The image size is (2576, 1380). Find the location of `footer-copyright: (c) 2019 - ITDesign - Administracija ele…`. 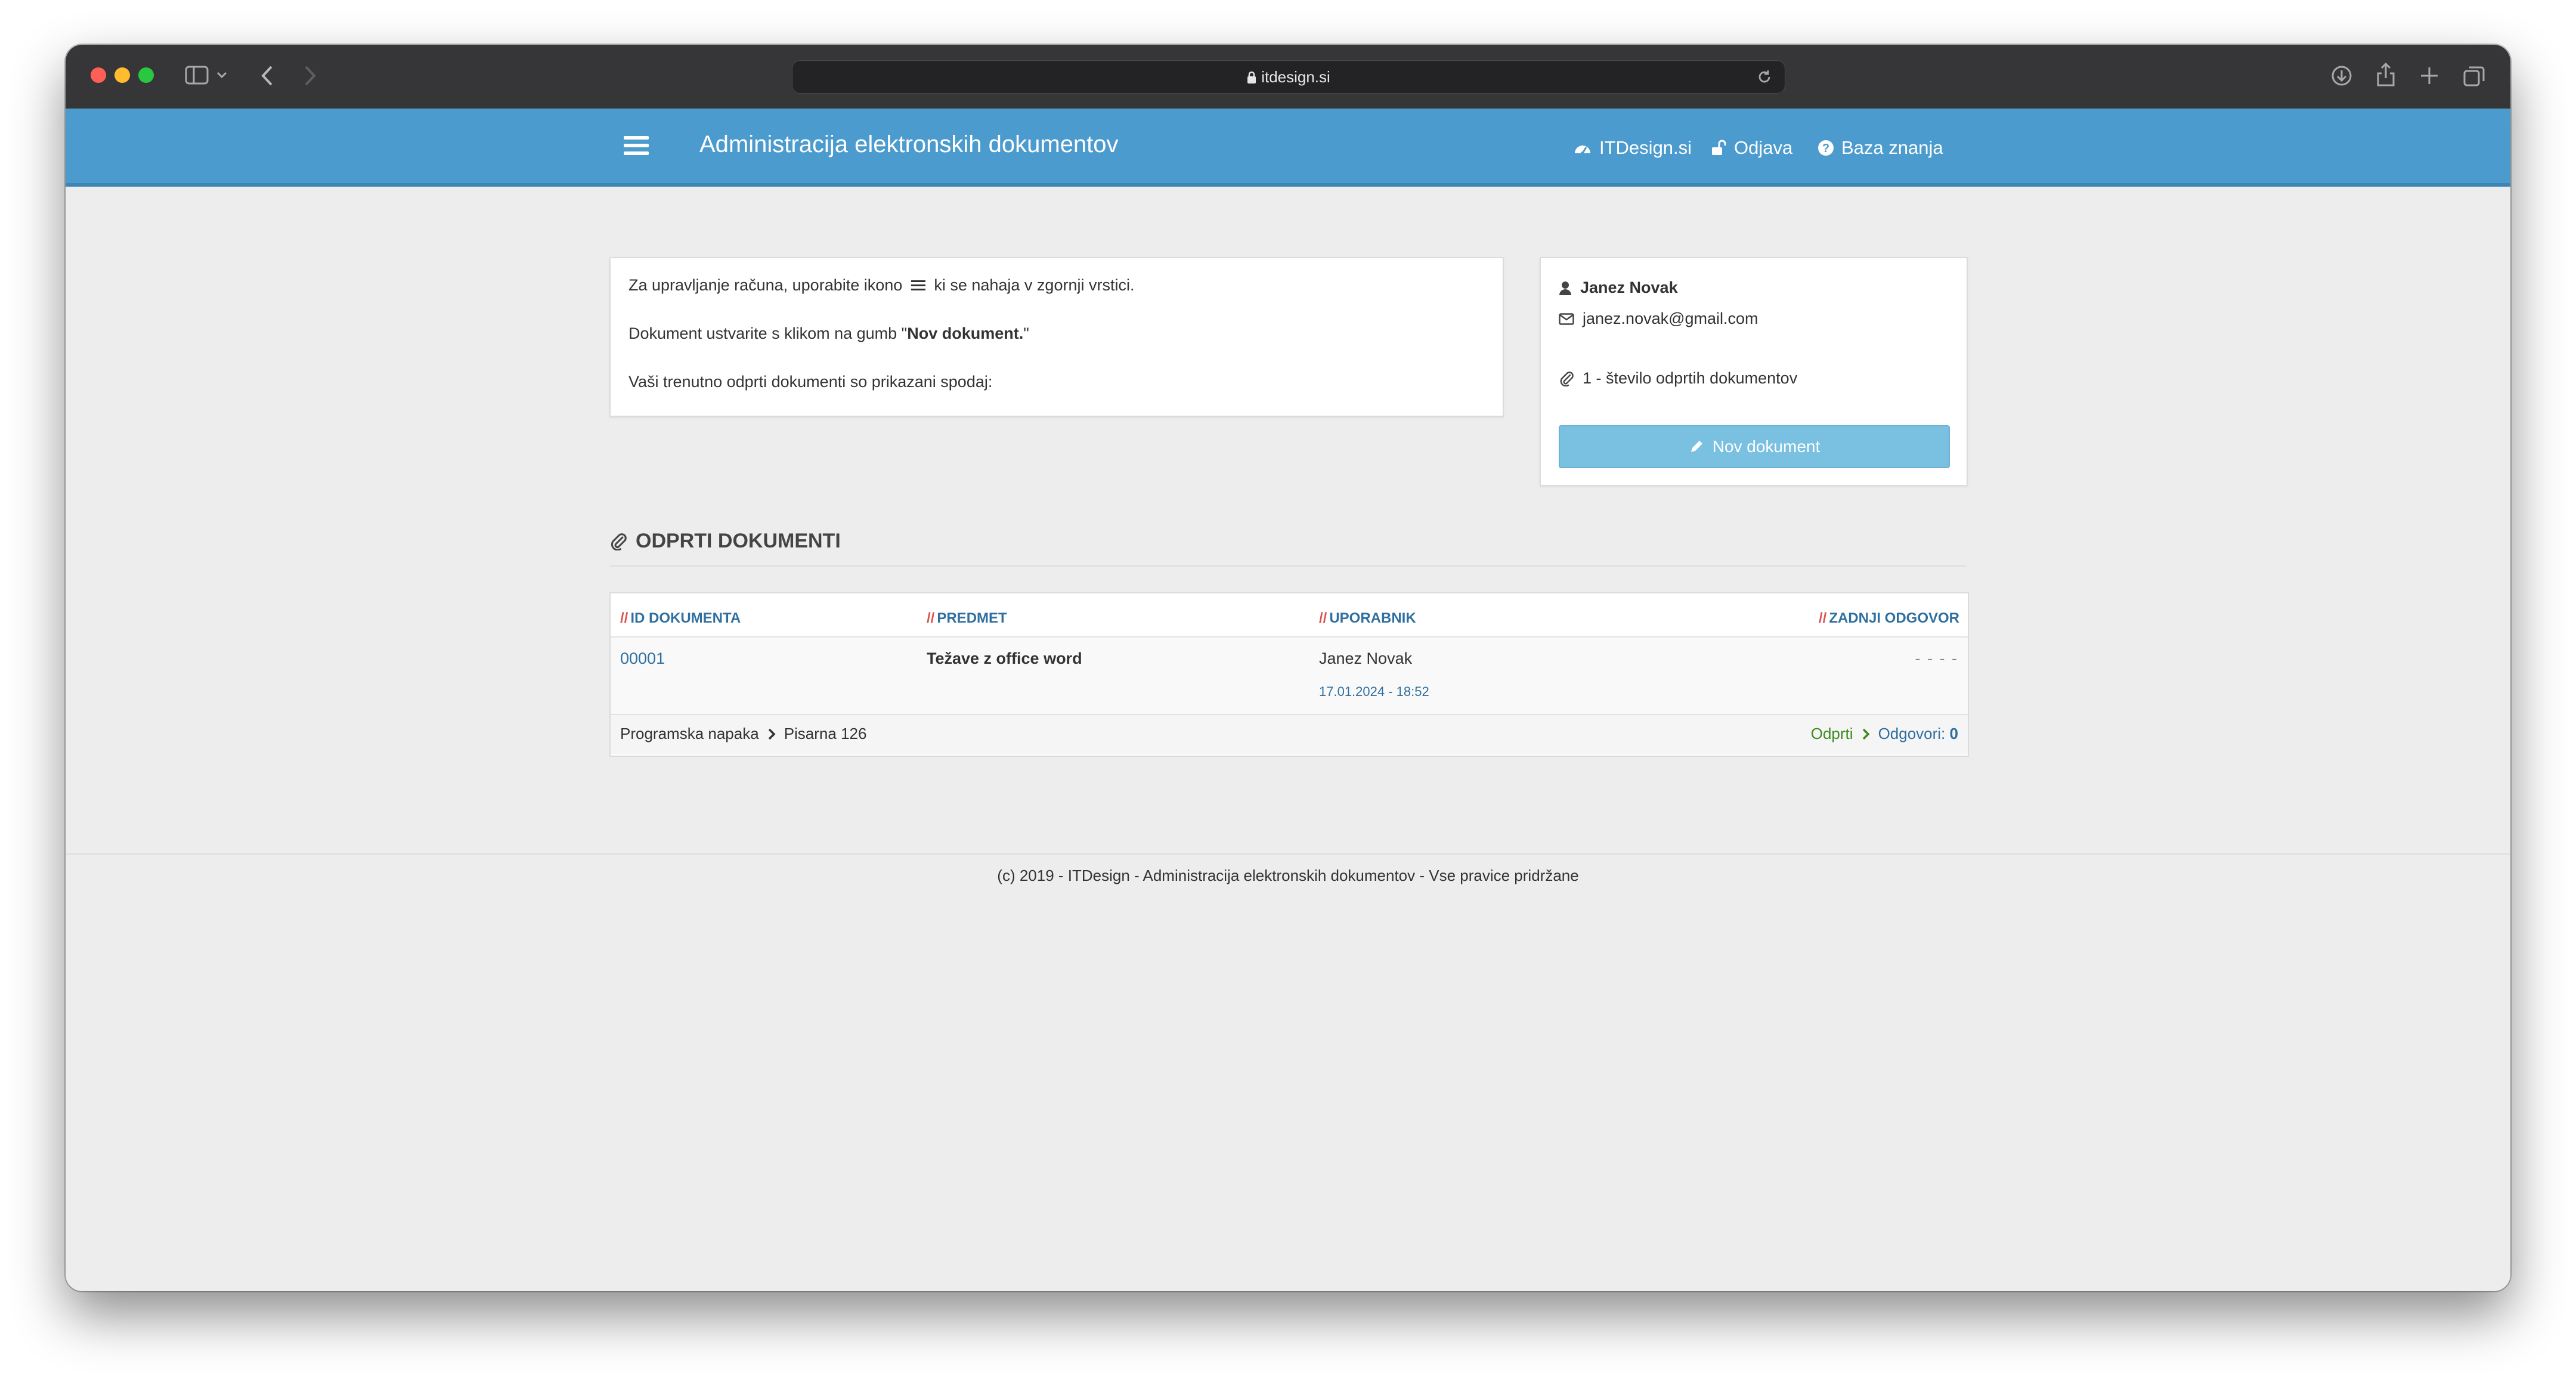

footer-copyright: (c) 2019 - ITDesign - Administracija ele… is located at coordinates (1288, 875).